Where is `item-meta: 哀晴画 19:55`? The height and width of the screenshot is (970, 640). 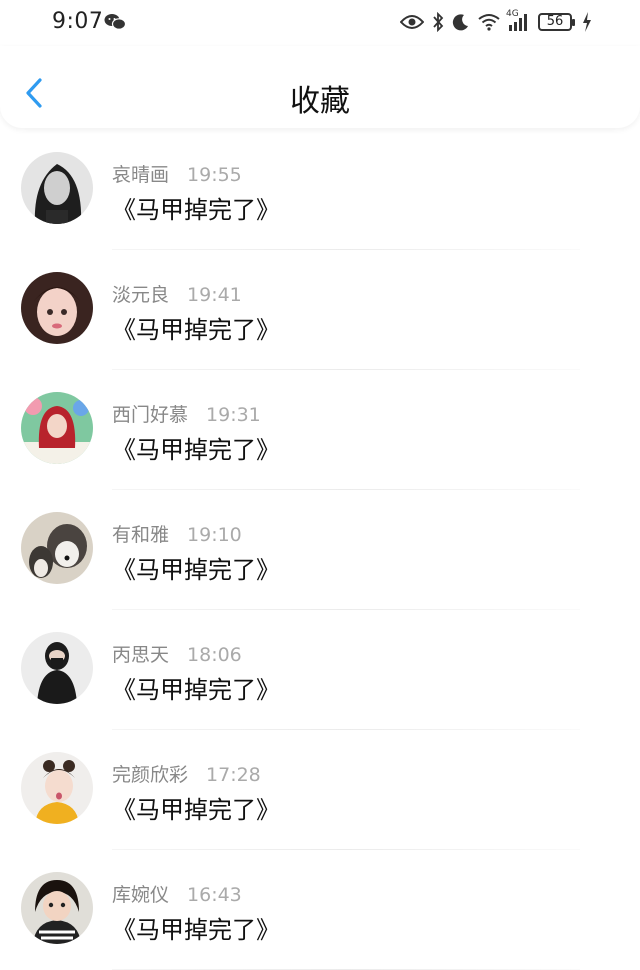 item-meta: 哀晴画 19:55 is located at coordinates (177, 173).